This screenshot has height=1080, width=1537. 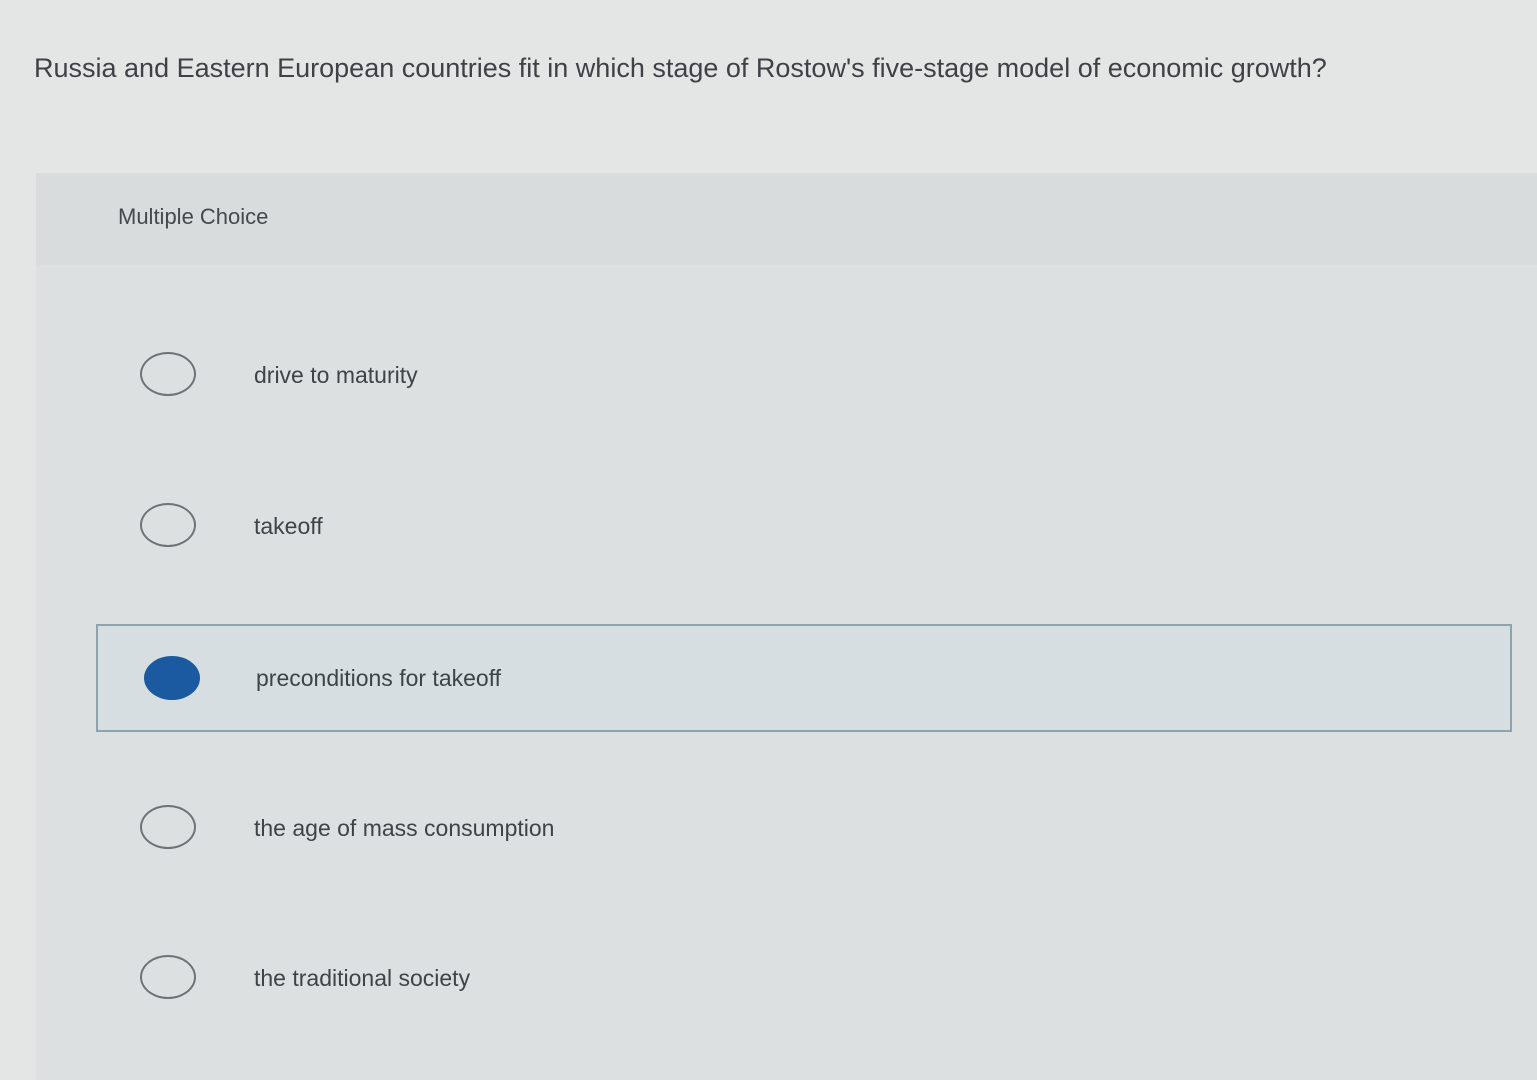 I want to click on question-type-label: Multiple Choice, so click(x=193, y=216).